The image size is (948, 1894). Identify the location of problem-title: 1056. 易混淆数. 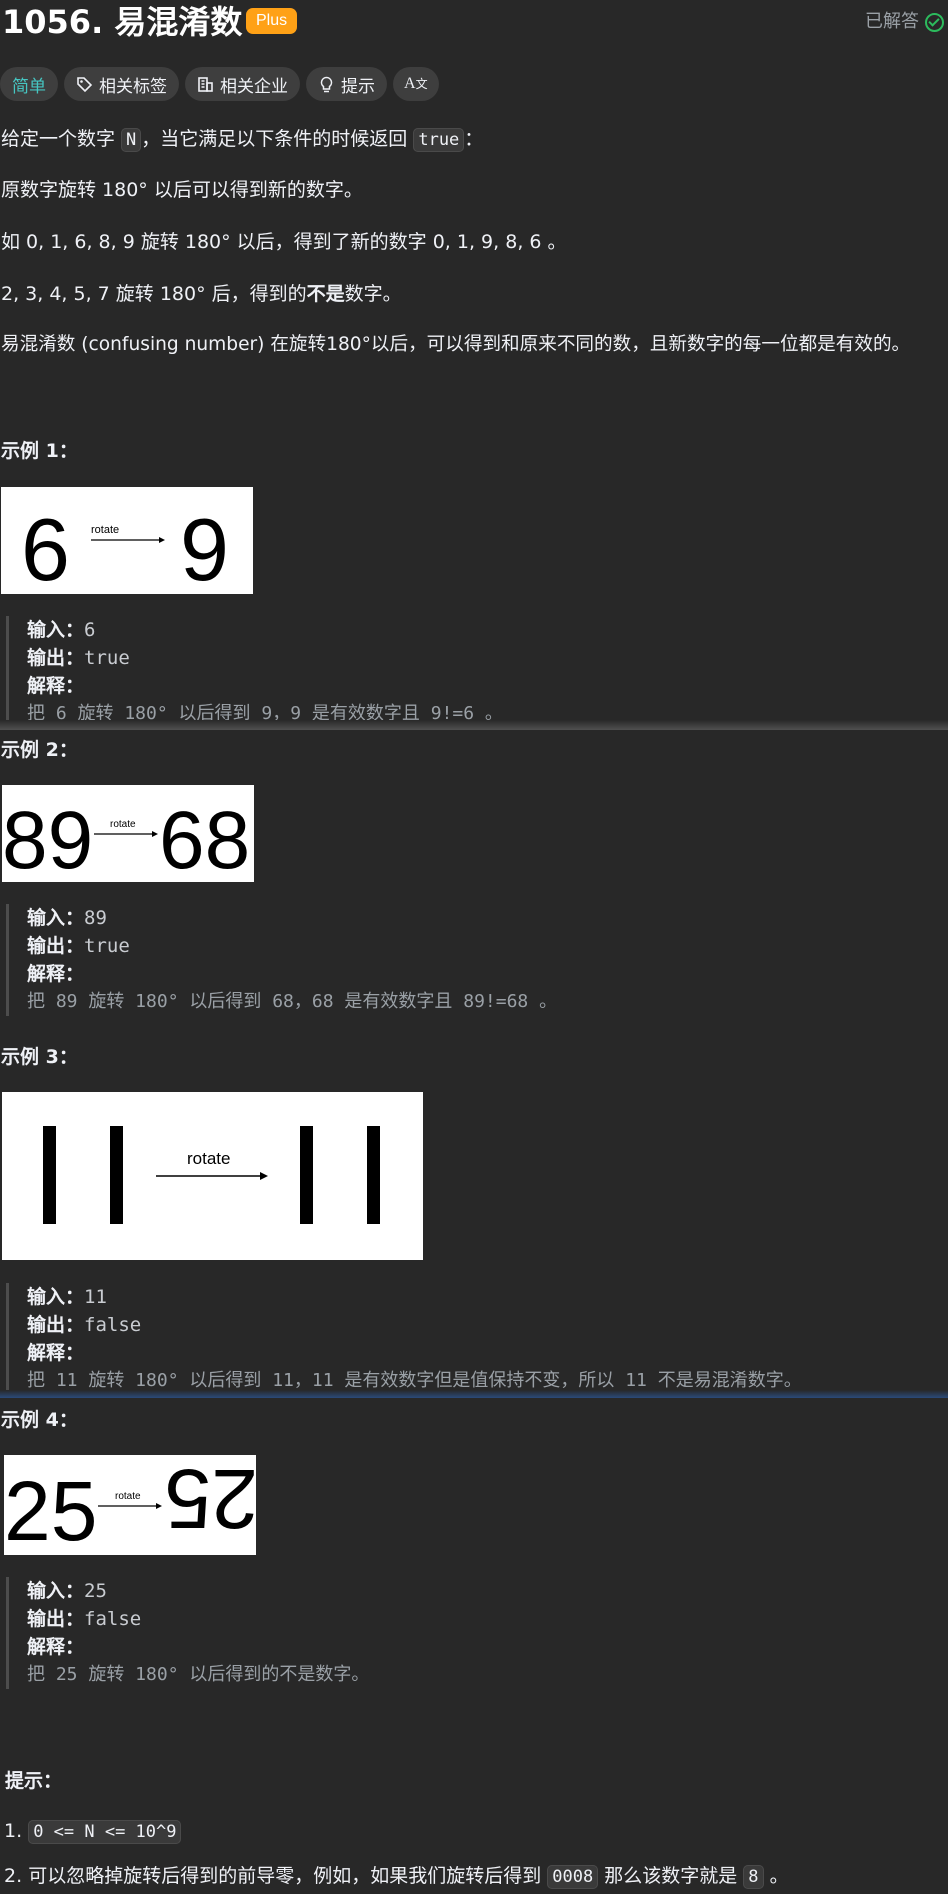
(122, 22).